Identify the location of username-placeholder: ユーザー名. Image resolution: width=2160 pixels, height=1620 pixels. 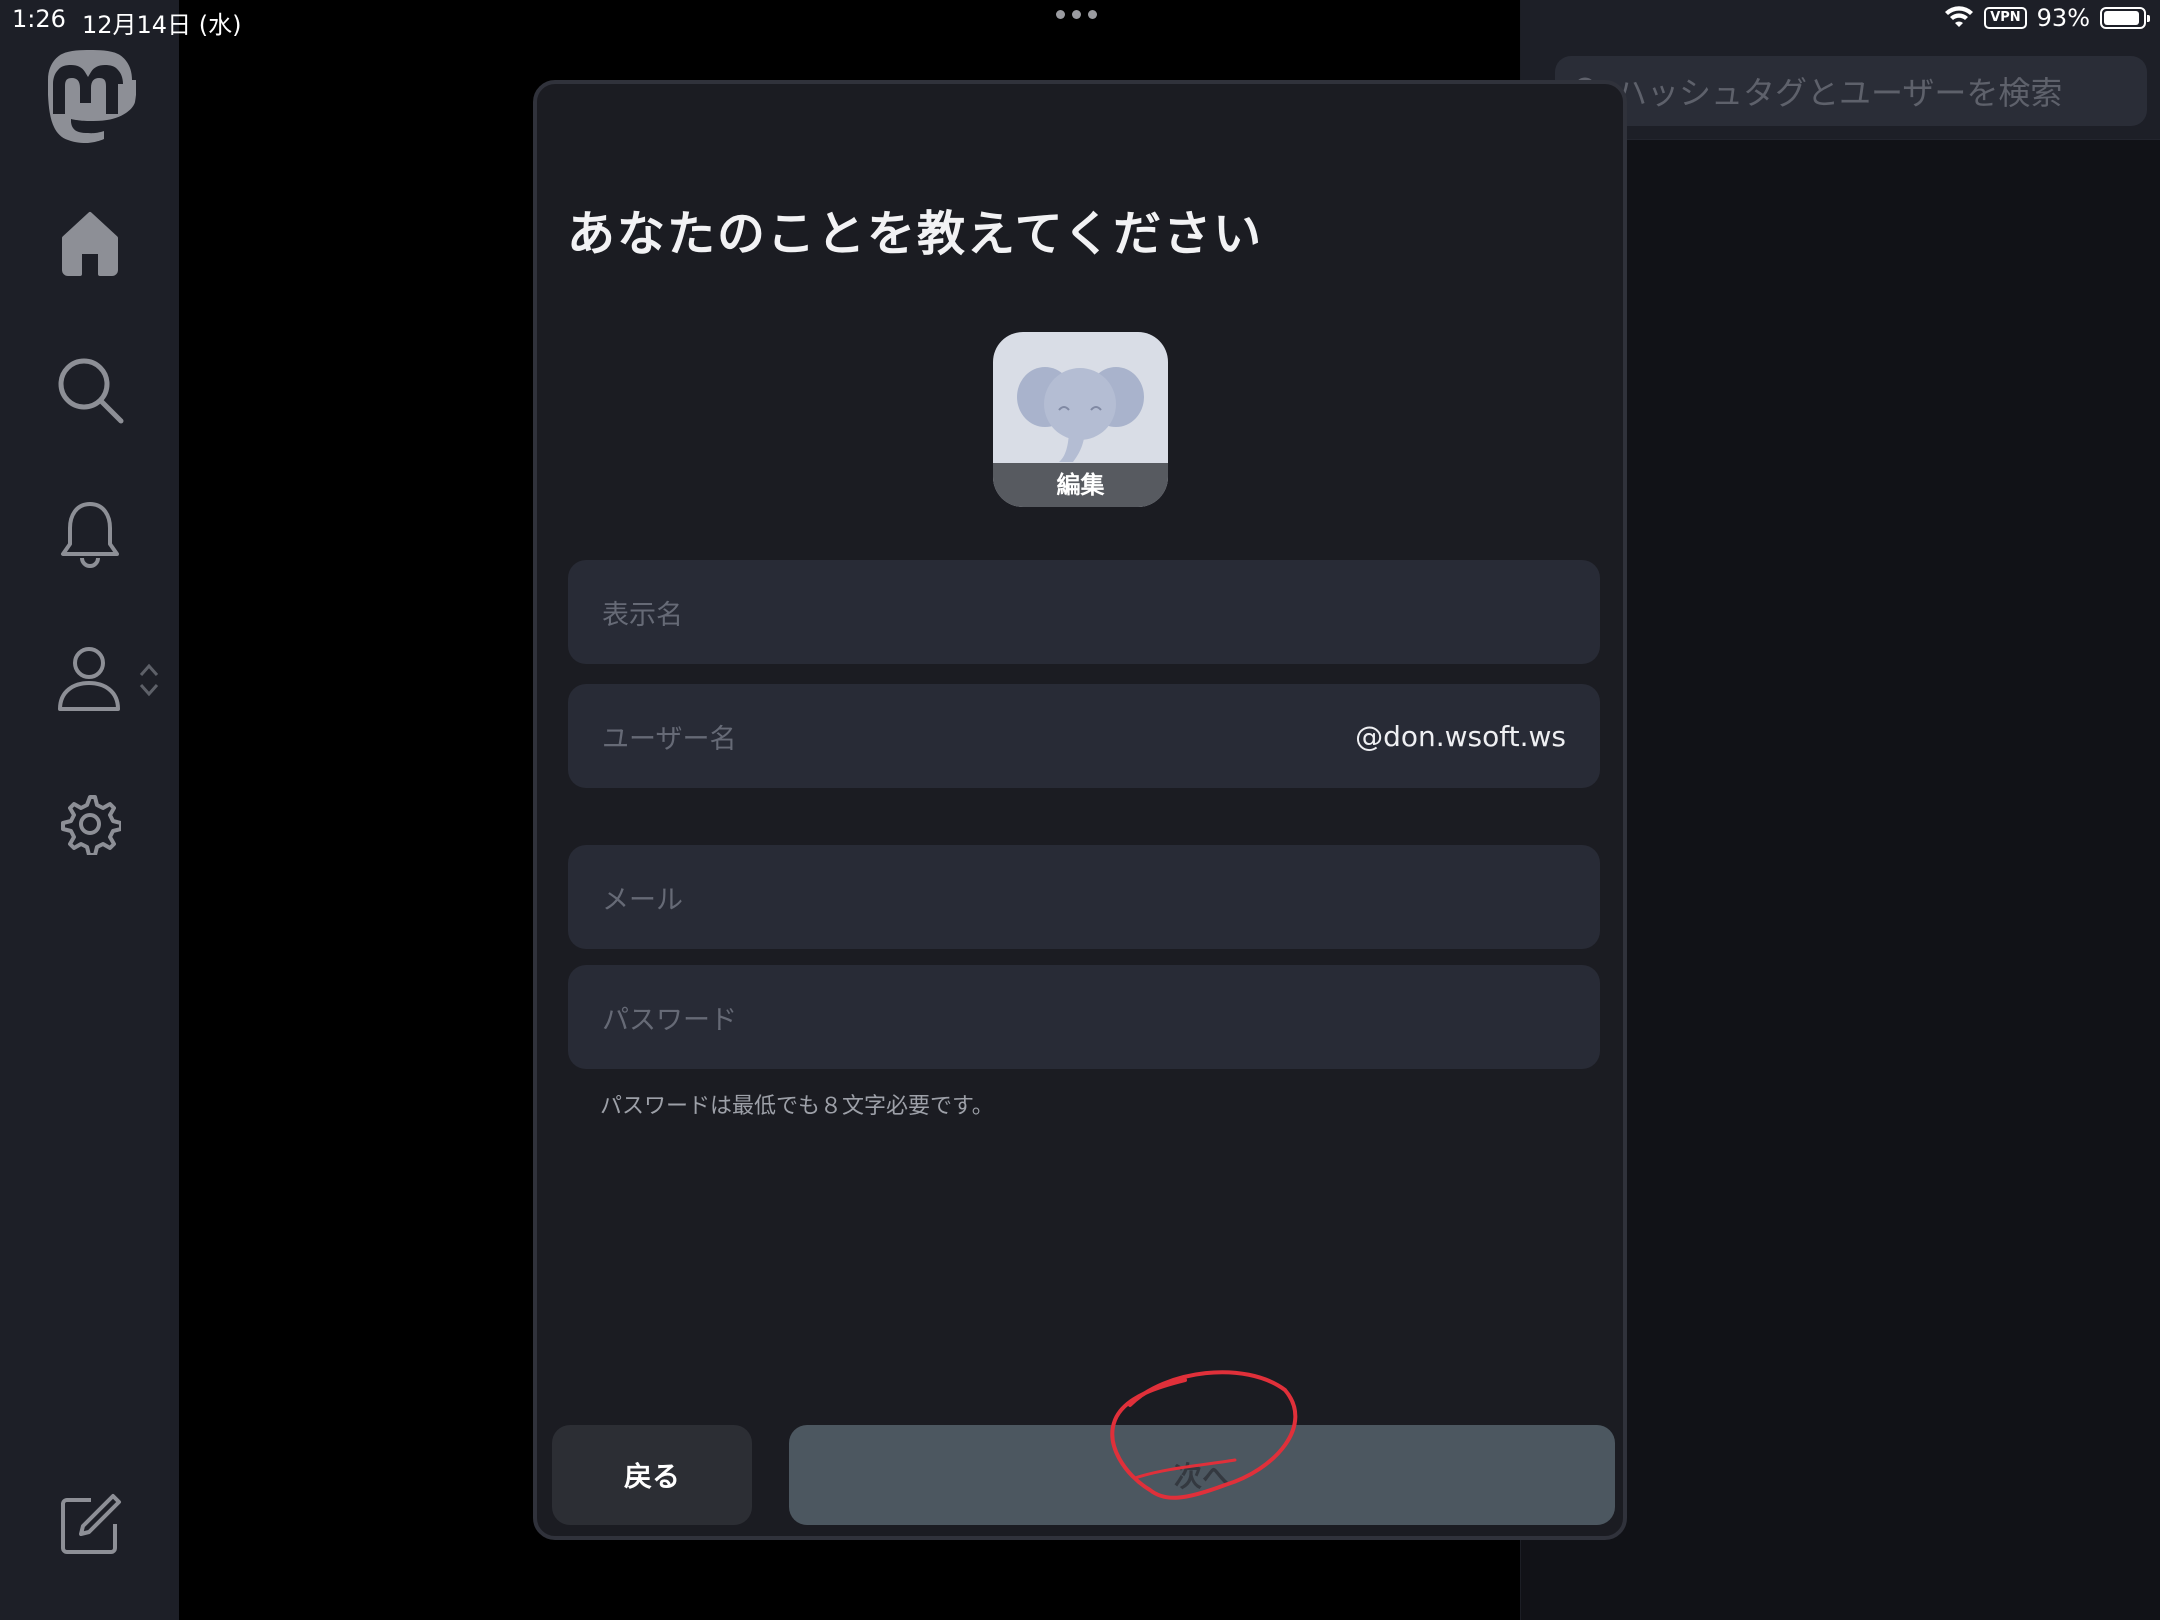
(669, 739).